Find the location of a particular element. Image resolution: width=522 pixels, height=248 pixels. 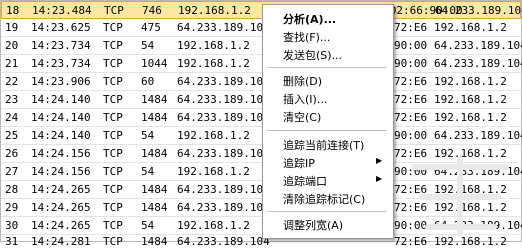

cell-no: 20 is located at coordinates (12, 45).